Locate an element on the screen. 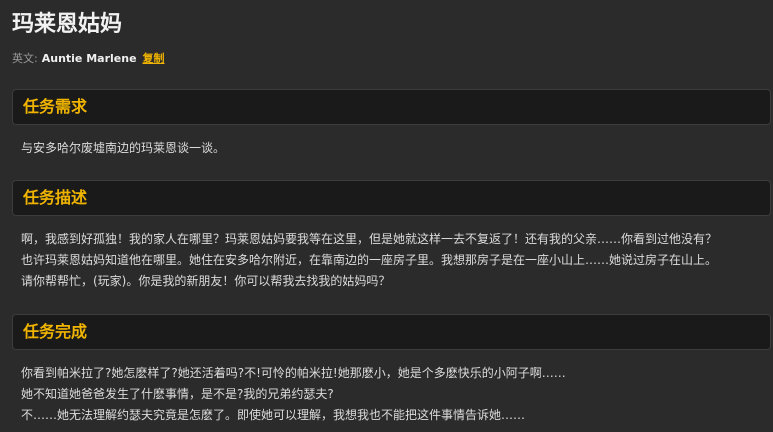  requirements-line: 与安多哈尔废墟南边的玛莱恩谈一谈。 is located at coordinates (123, 148).